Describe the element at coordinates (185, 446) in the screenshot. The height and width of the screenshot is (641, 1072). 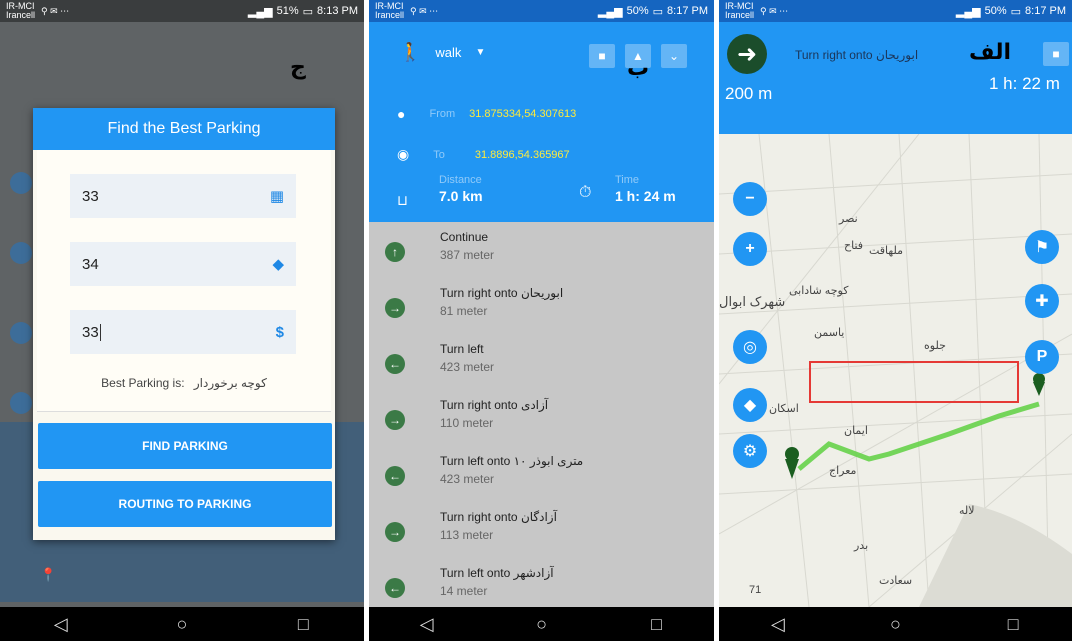
I see `find-parking-button: FIND PARKING` at that location.